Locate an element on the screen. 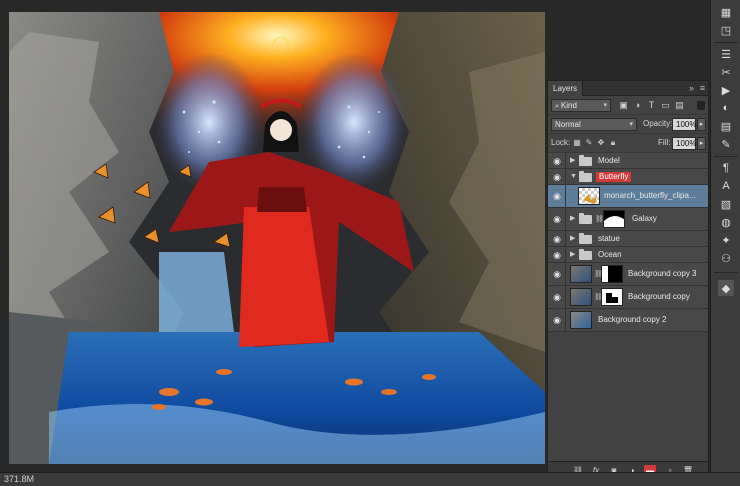  properties-icon: ☰ is located at coordinates (726, 54).